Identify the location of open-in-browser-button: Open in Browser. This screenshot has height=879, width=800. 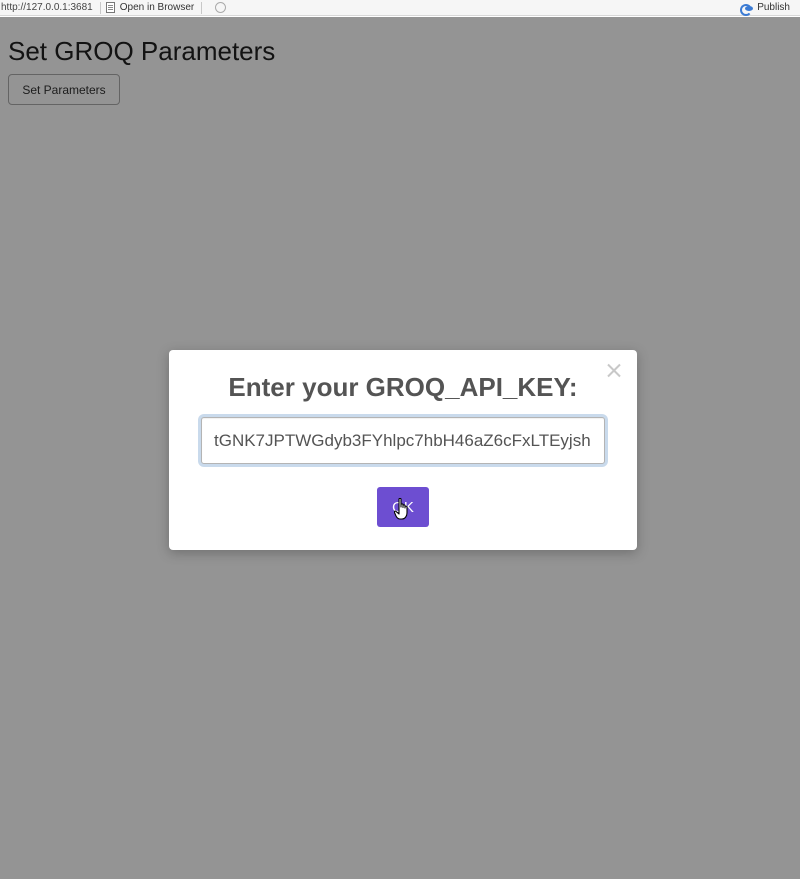
(150, 7).